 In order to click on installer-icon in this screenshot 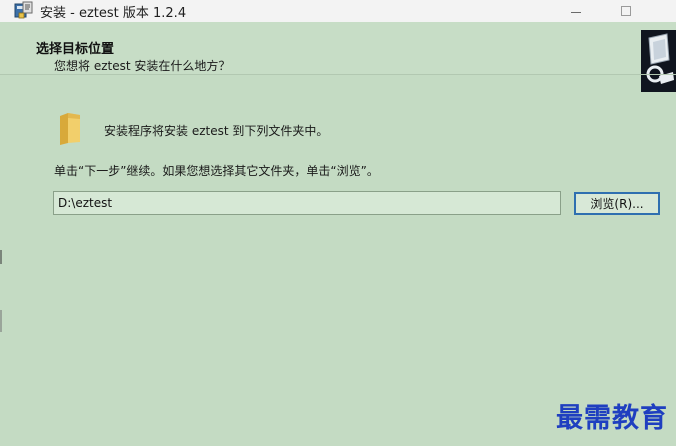, I will do `click(24, 10)`.